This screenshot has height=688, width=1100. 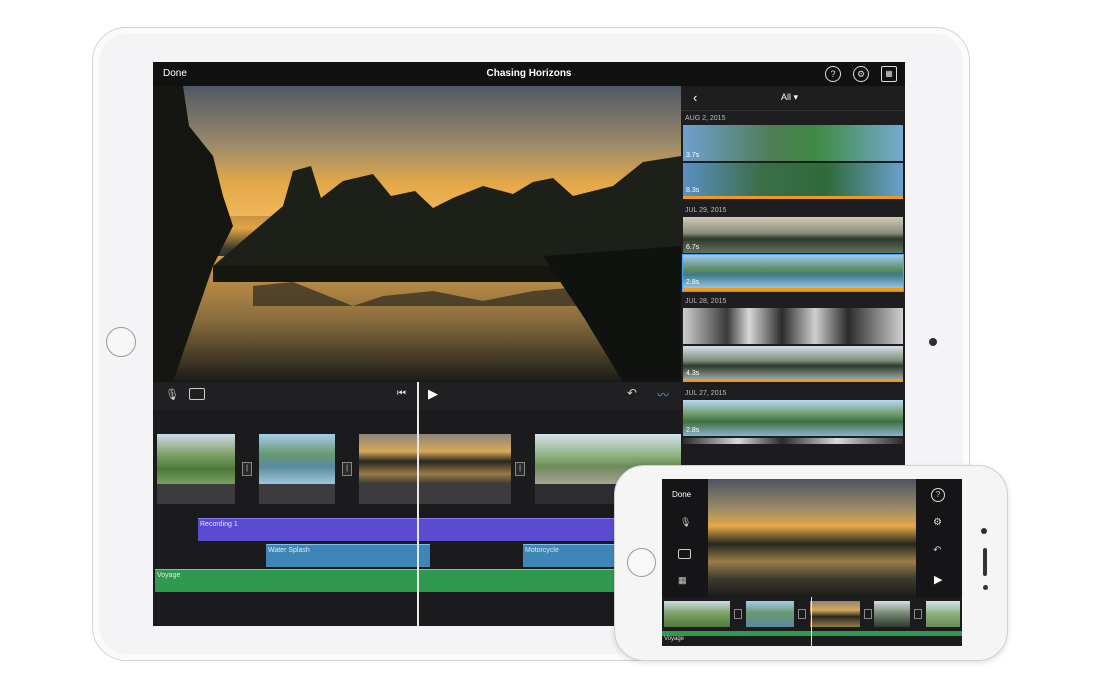 What do you see at coordinates (681, 494) in the screenshot?
I see `done-button: Done` at bounding box center [681, 494].